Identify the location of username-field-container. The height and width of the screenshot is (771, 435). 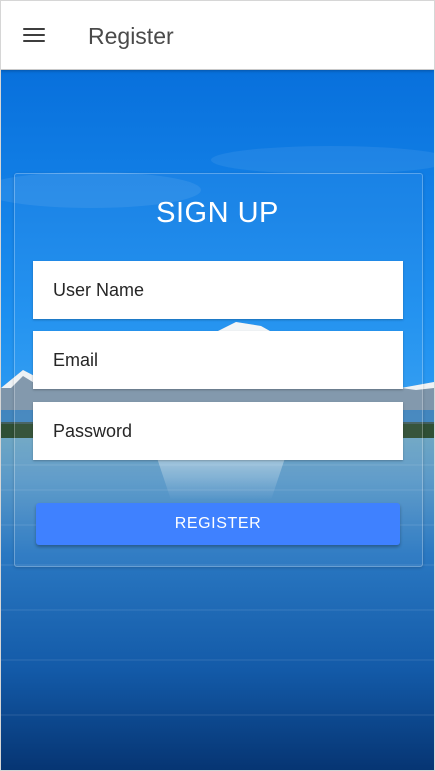
(218, 290).